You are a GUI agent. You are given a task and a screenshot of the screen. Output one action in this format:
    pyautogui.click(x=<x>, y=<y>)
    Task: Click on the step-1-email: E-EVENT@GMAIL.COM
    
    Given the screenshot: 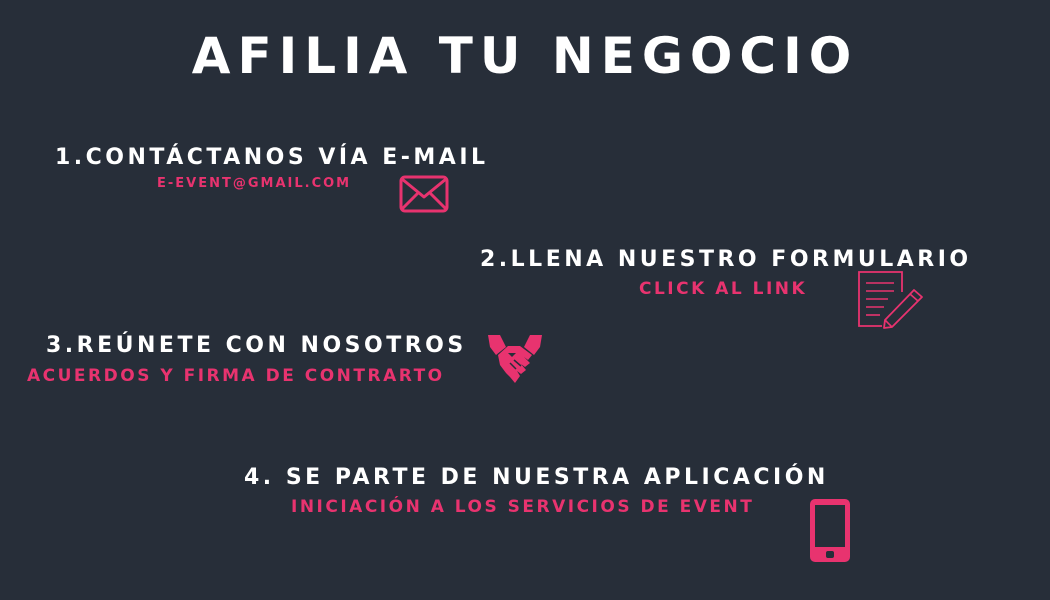 What is the action you would take?
    pyautogui.click(x=254, y=183)
    